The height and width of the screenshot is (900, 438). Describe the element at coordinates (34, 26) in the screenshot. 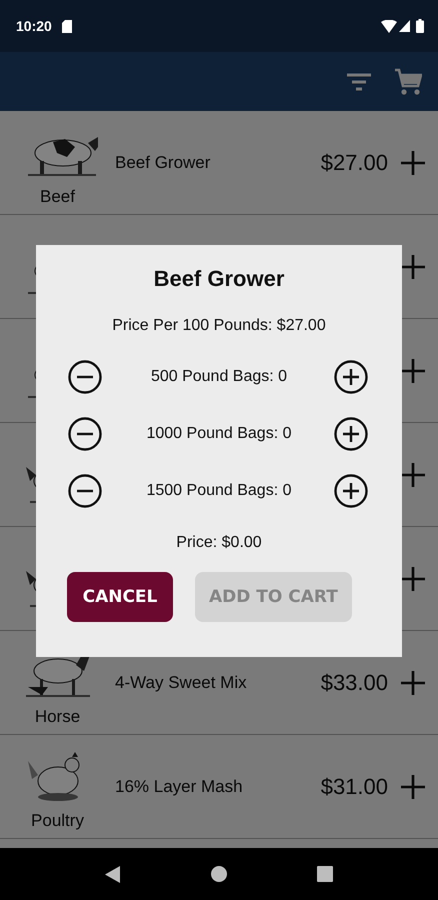

I see `status-time: 10:20` at that location.